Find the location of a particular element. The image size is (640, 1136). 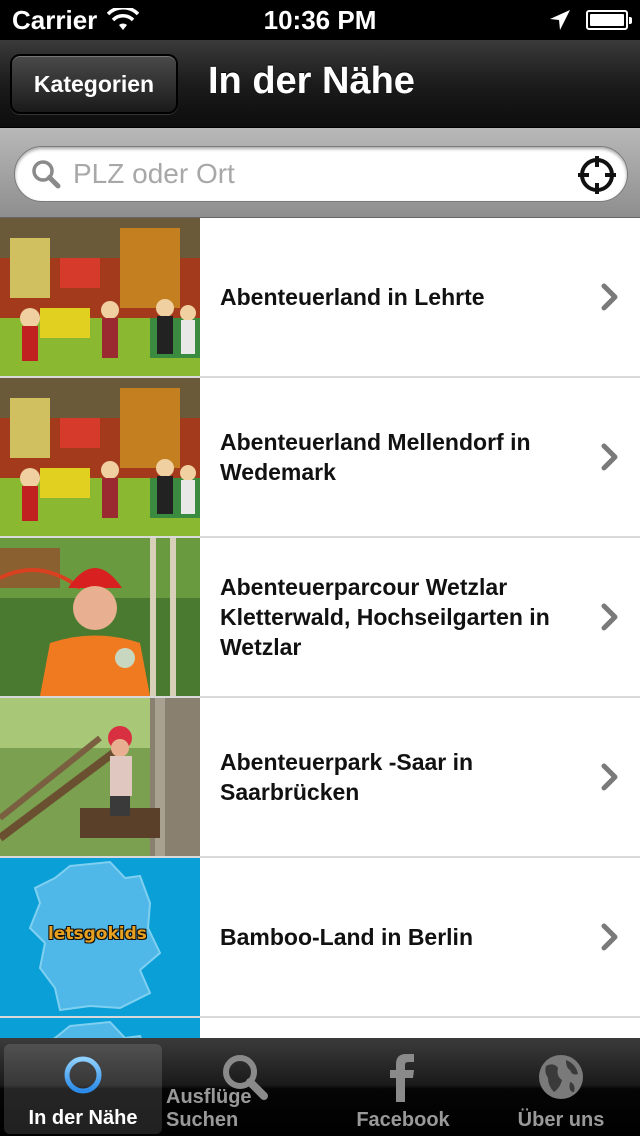

list-item-title: Abenteuerpark -Saar in Saarbrücken is located at coordinates (347, 777).